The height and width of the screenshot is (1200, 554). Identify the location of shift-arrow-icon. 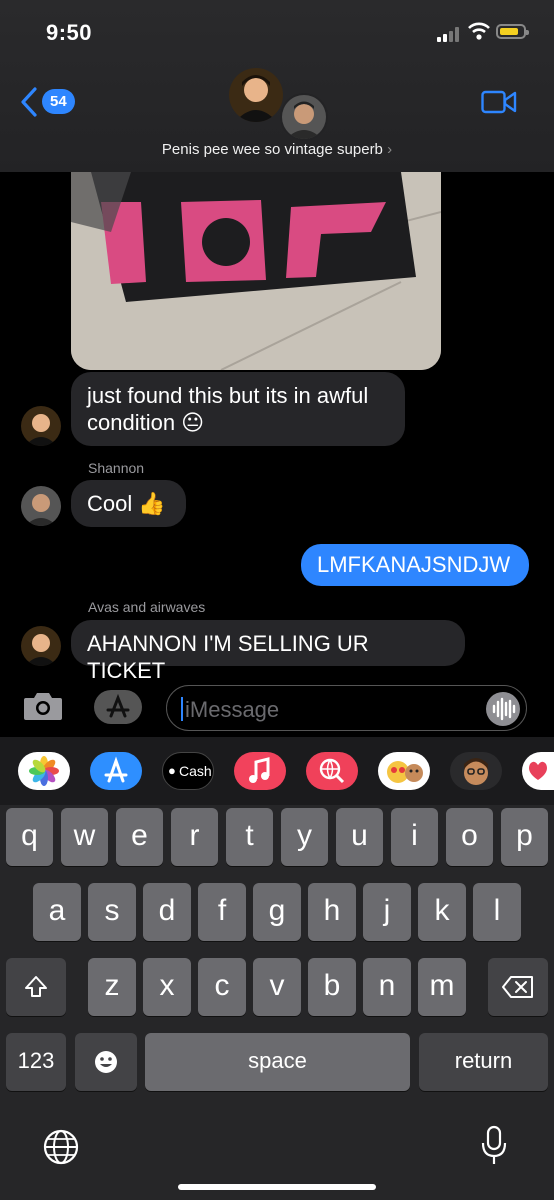
(36, 986).